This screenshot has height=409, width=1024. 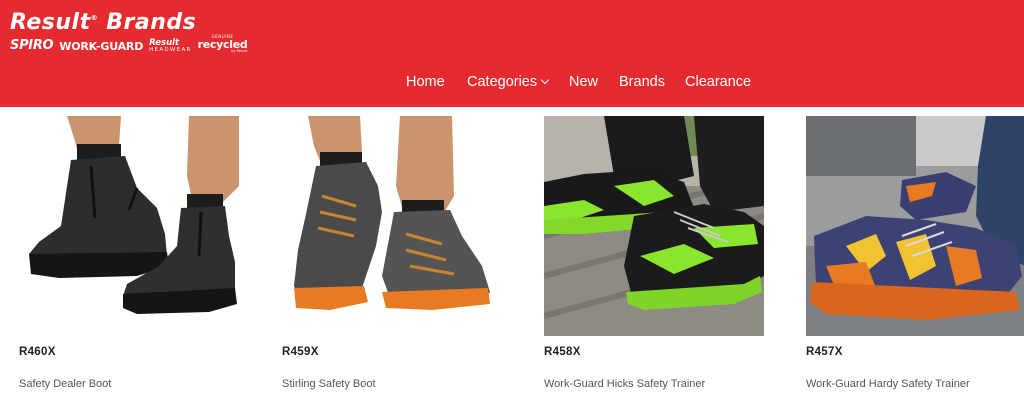 What do you see at coordinates (300, 352) in the screenshot?
I see `product-sku: R459X` at bounding box center [300, 352].